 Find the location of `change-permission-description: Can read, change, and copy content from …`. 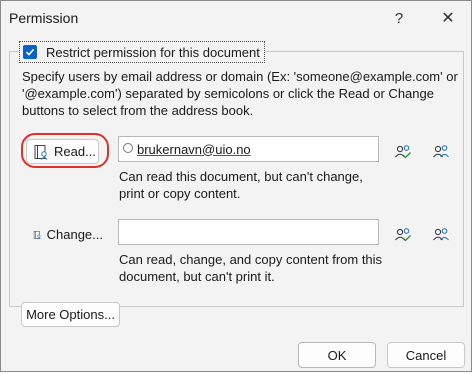

change-permission-description: Can read, change, and copy content from … is located at coordinates (251, 268).